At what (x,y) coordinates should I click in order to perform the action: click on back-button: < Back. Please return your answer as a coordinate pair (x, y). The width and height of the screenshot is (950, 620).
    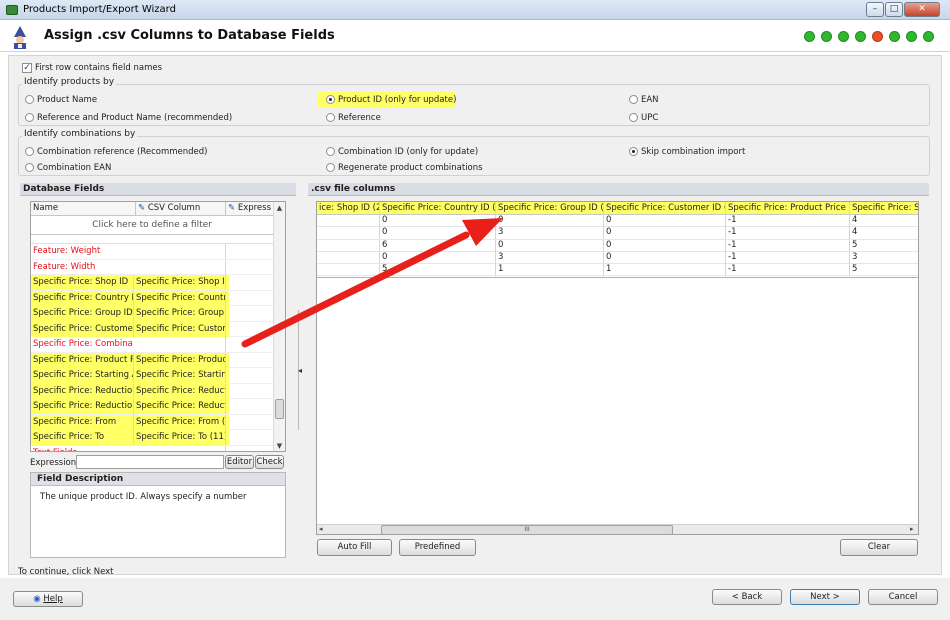
    Looking at the image, I should click on (747, 597).